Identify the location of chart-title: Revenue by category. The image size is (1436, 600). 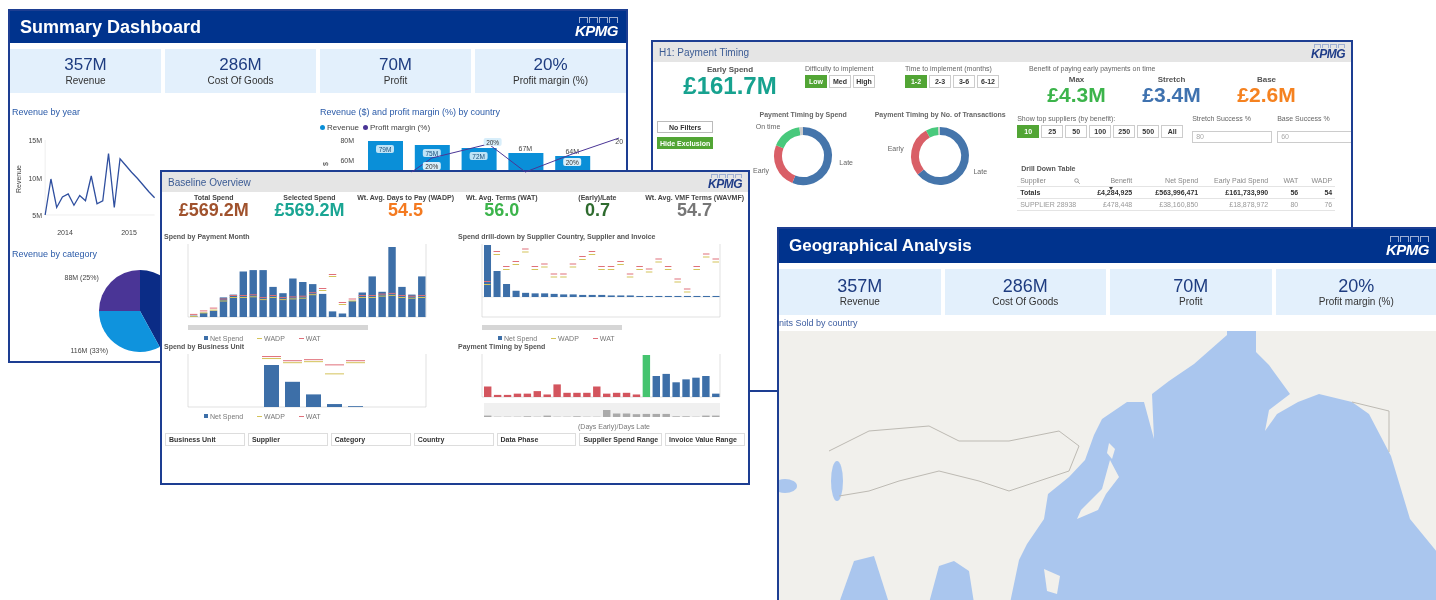
(55, 254).